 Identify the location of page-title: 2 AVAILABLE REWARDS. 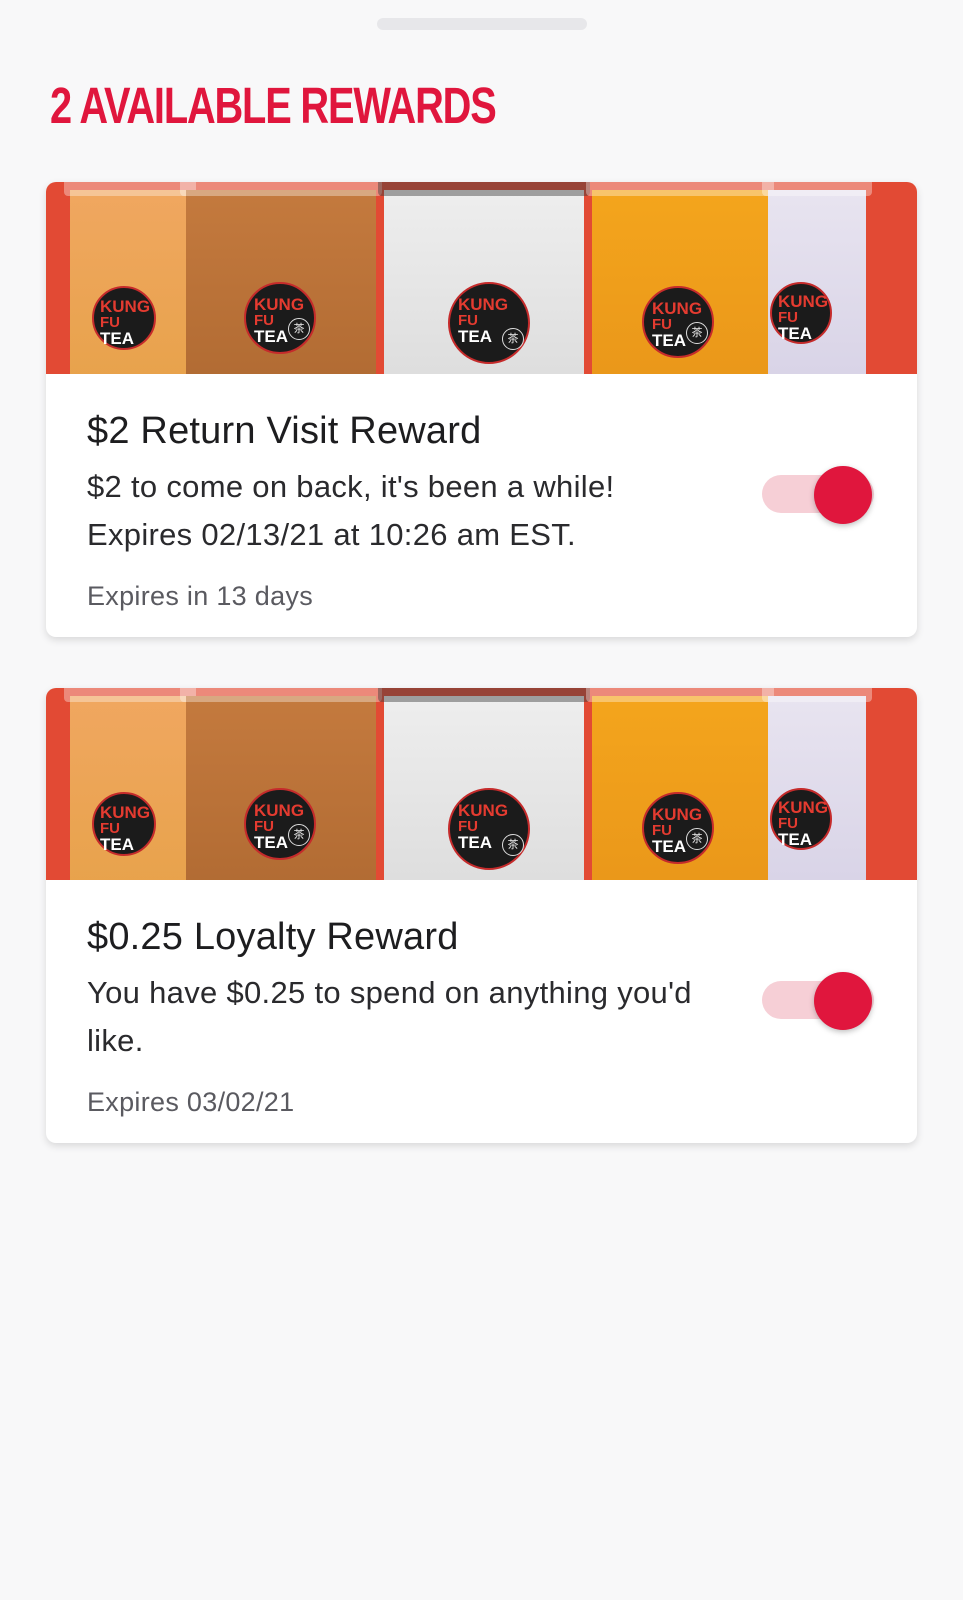
(273, 105).